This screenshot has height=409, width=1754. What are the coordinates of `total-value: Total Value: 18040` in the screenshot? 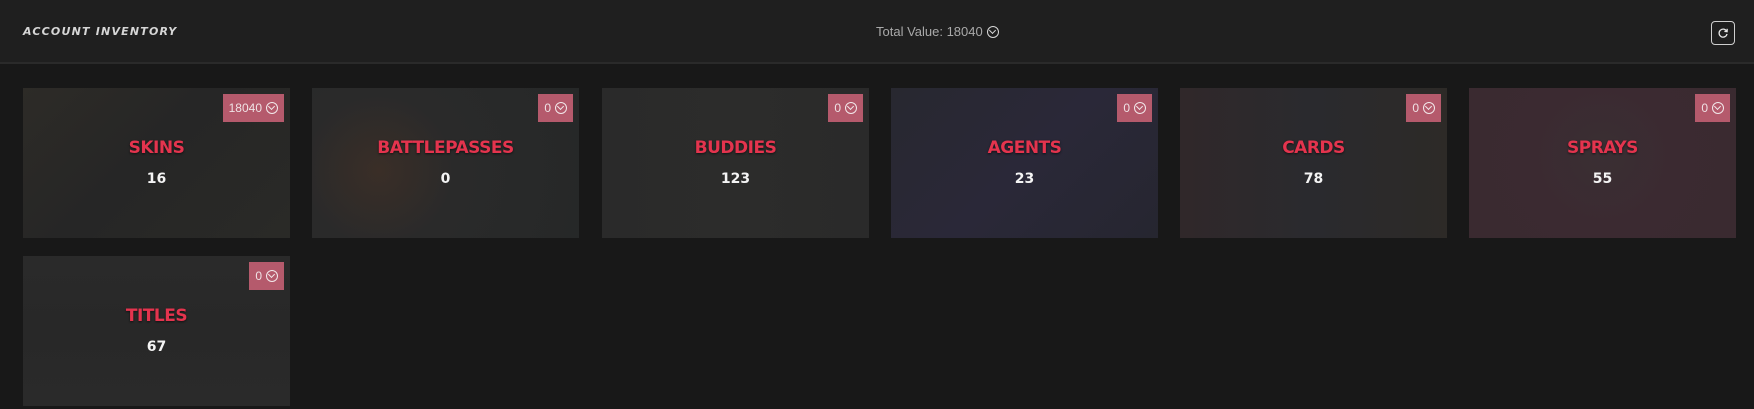 It's located at (937, 31).